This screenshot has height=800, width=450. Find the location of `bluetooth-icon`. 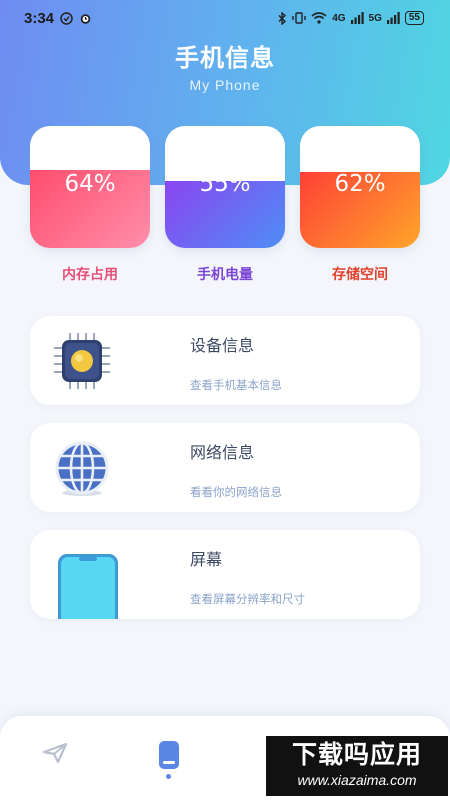

bluetooth-icon is located at coordinates (282, 18).